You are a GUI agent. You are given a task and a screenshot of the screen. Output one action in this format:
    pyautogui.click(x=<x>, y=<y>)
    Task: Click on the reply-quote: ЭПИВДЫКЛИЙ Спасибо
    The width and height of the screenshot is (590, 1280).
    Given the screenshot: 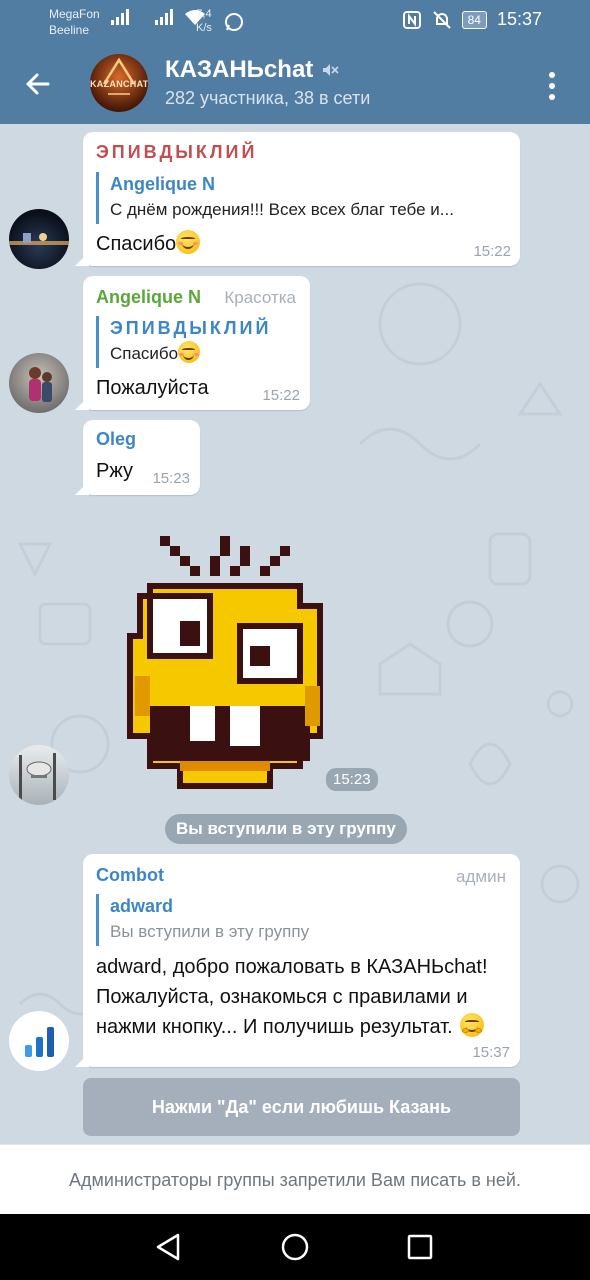 What is the action you would take?
    pyautogui.click(x=196, y=342)
    